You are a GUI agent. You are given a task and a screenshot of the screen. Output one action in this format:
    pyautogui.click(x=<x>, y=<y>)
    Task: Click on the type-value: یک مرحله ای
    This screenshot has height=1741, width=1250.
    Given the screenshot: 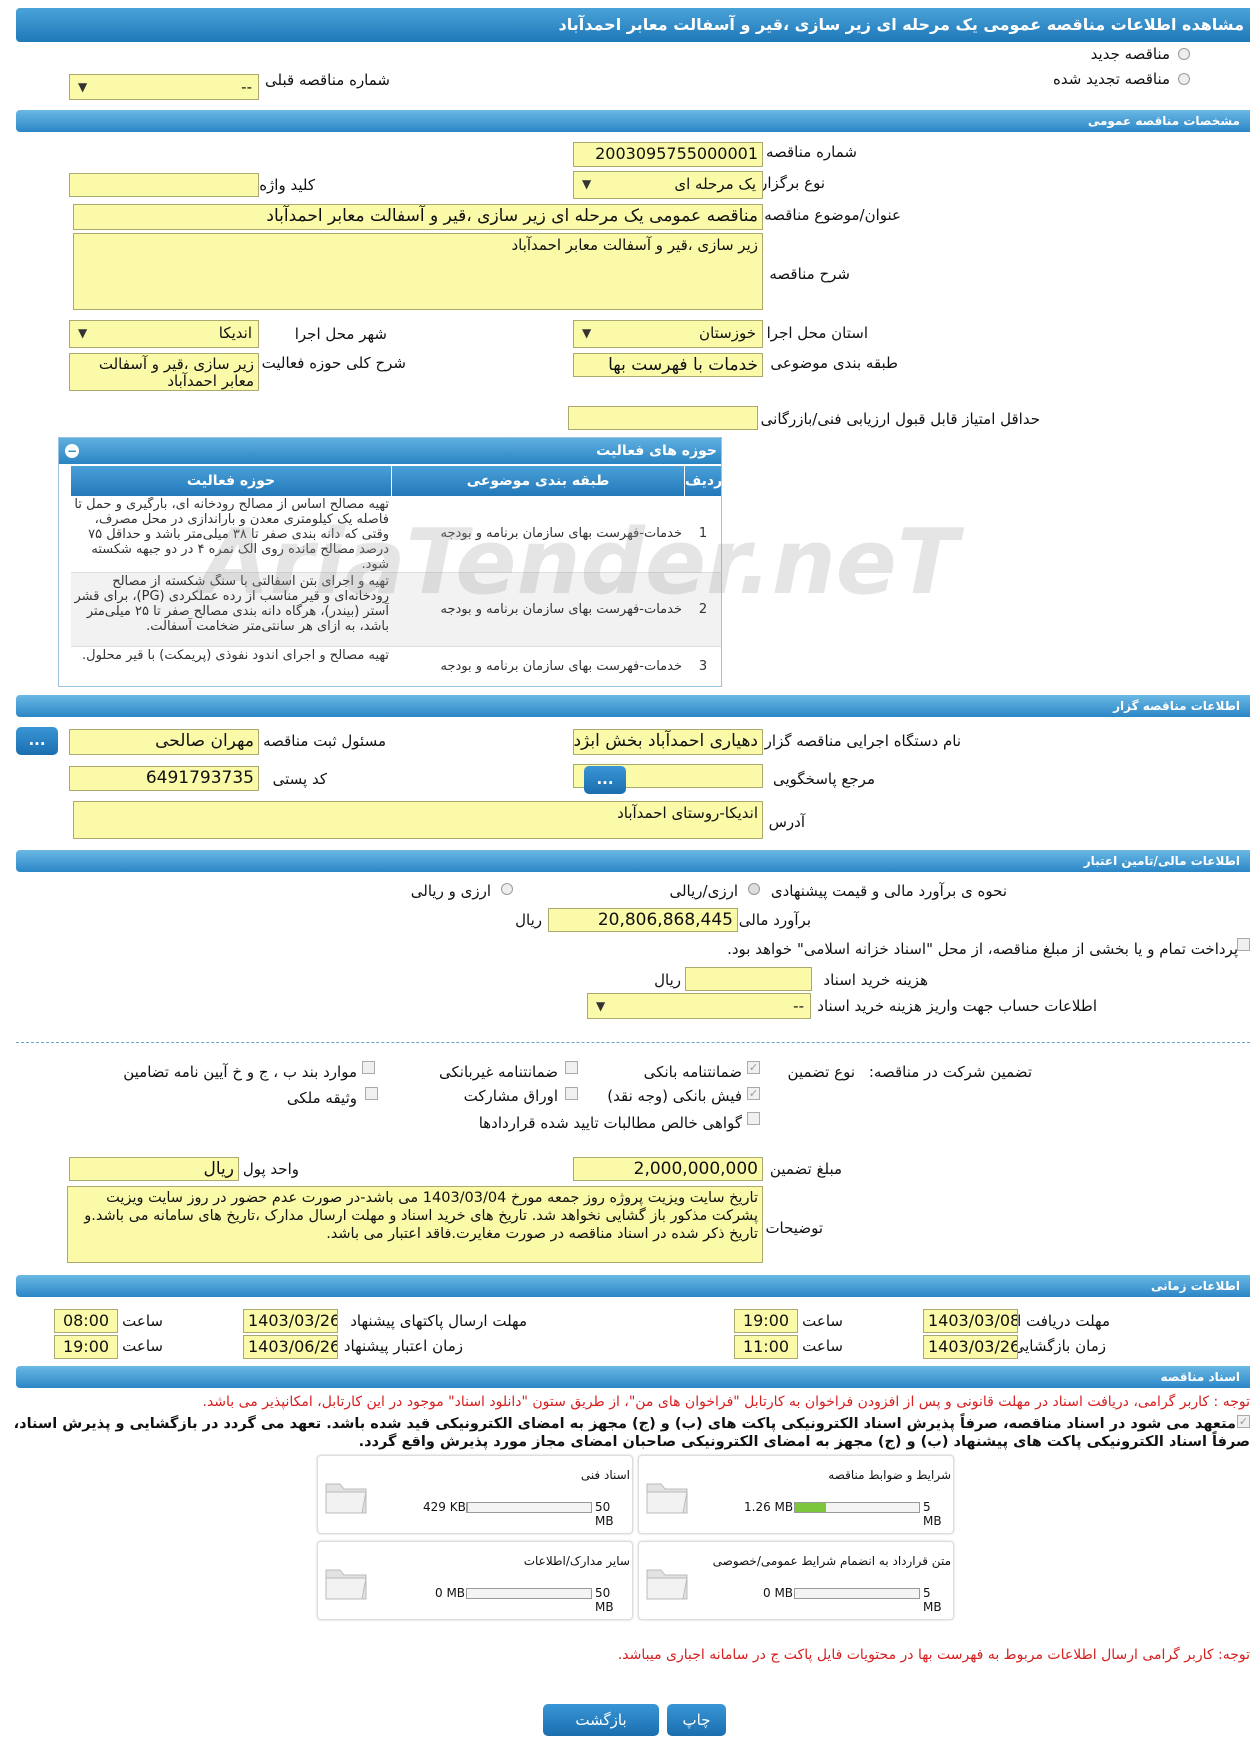 What is the action you would take?
    pyautogui.click(x=715, y=184)
    